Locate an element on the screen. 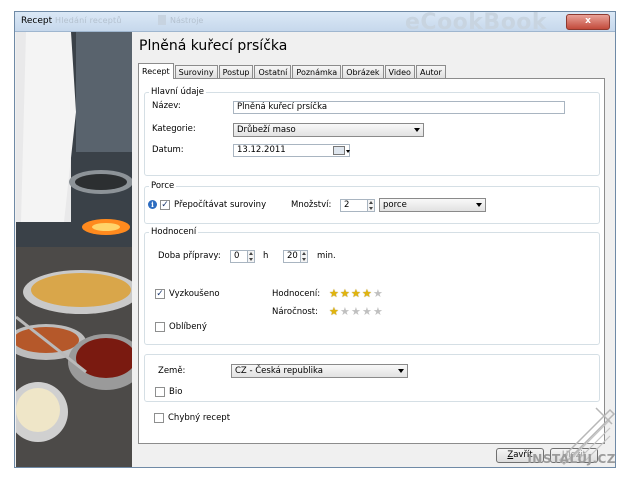  window-title: Recept is located at coordinates (37, 21).